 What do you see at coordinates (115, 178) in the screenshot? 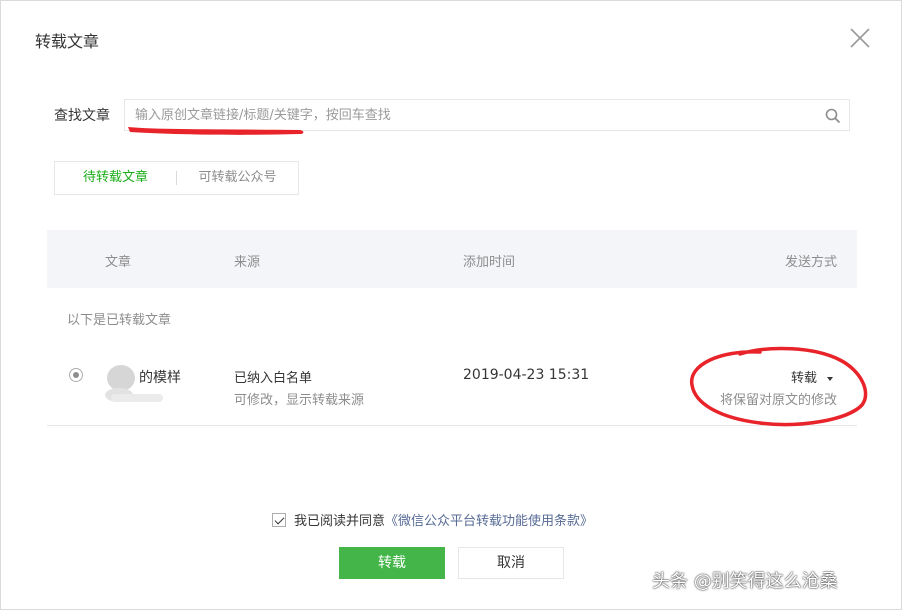
I see `tab-pending-articles: 待转载文章` at bounding box center [115, 178].